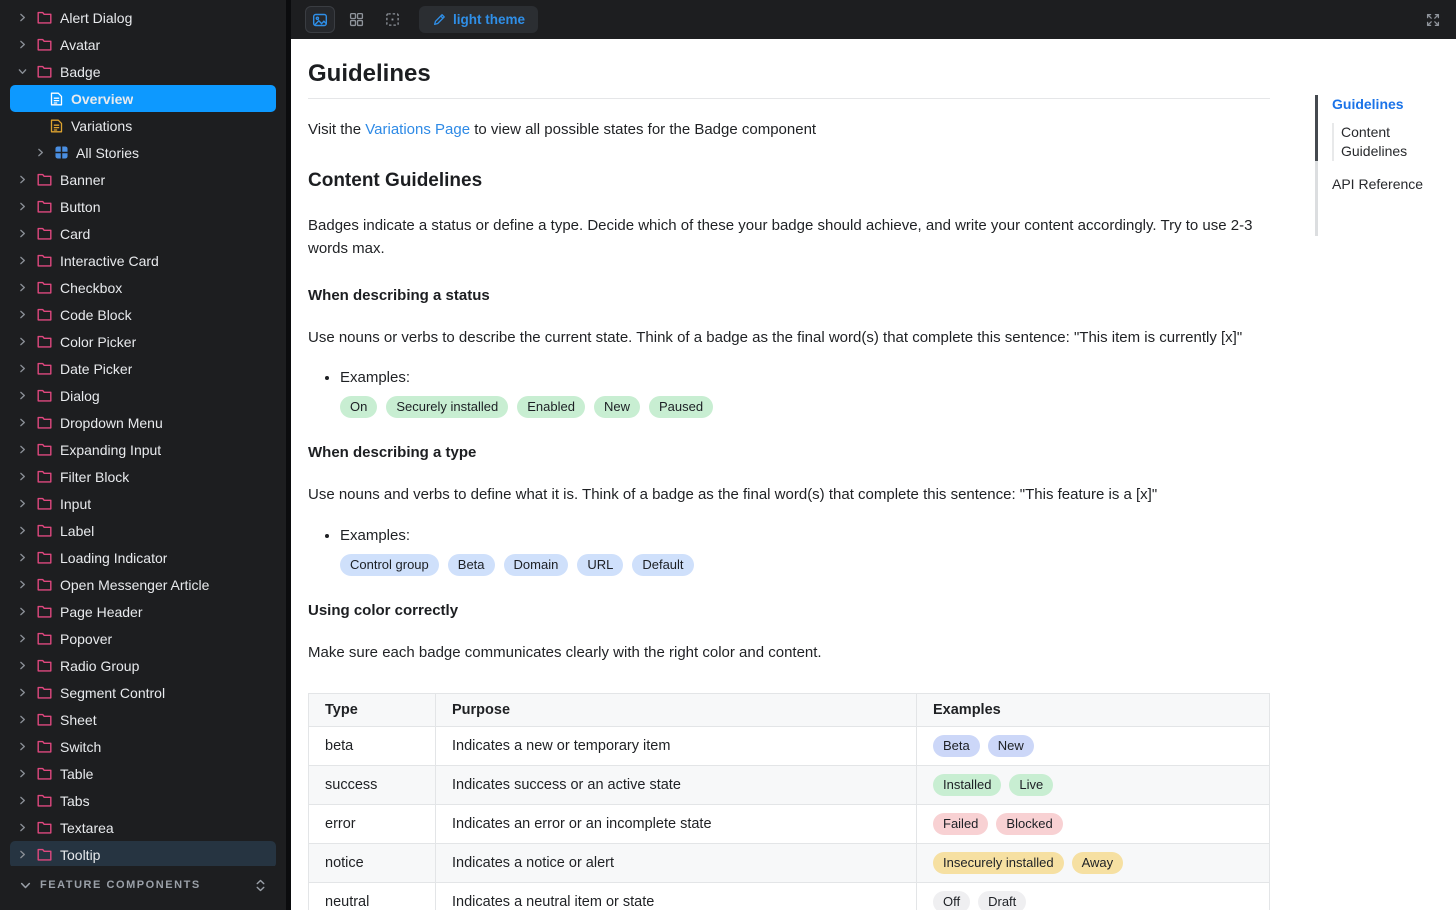 Image resolution: width=1456 pixels, height=910 pixels. What do you see at coordinates (143, 665) in the screenshot?
I see `sidebar-item-radio-group: Radio Group` at bounding box center [143, 665].